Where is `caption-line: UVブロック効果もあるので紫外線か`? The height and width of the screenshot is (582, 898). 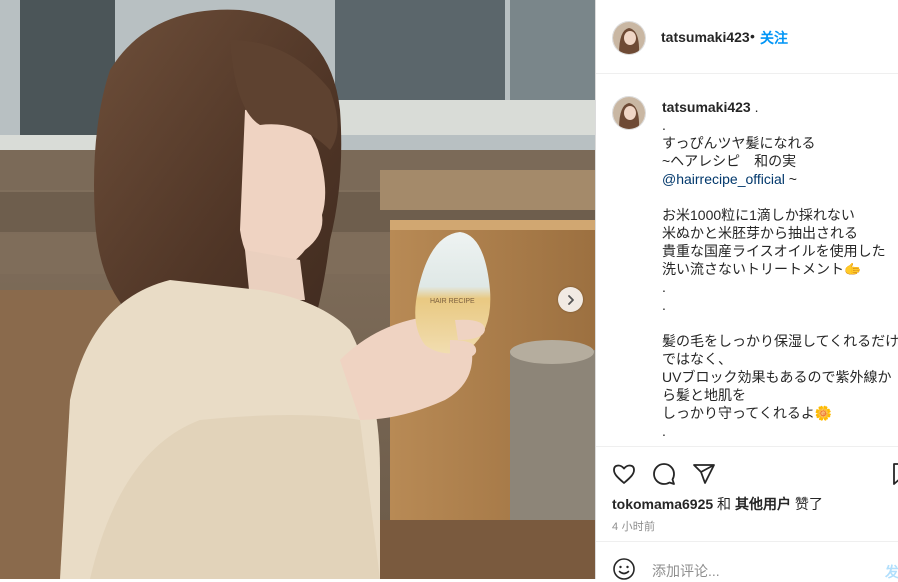 caption-line: UVブロック効果もあるので紫外線か is located at coordinates (777, 377).